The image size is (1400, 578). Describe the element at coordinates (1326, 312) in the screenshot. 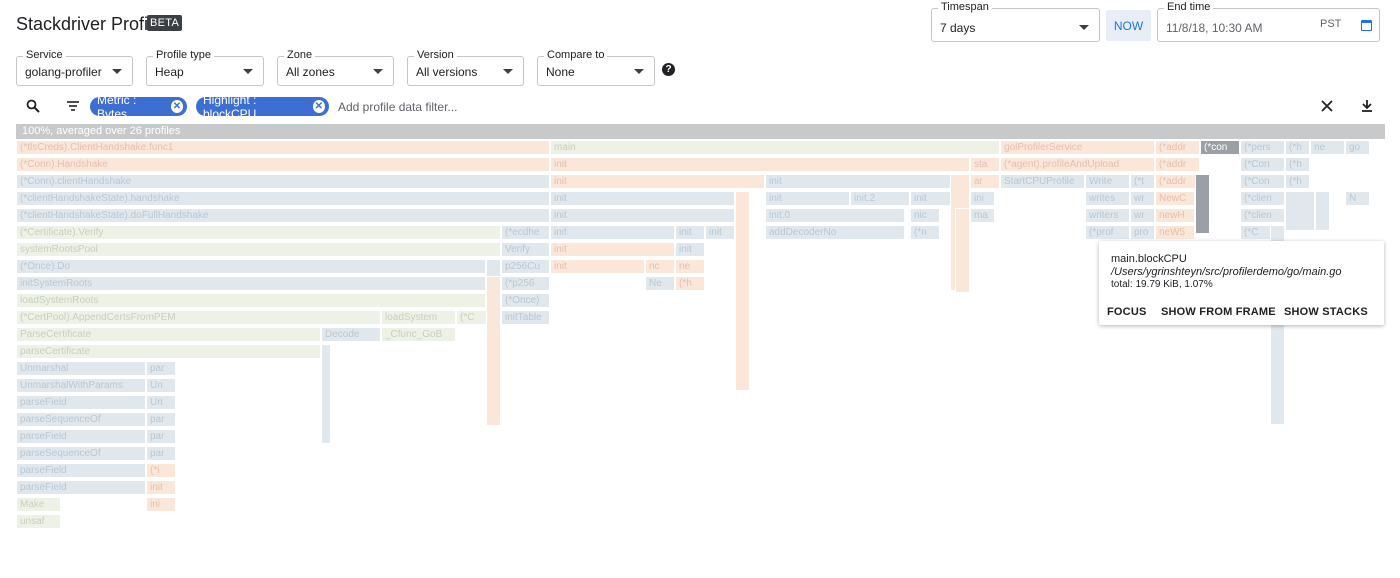

I see `show-stacks-button: SHOW STACKS` at that location.